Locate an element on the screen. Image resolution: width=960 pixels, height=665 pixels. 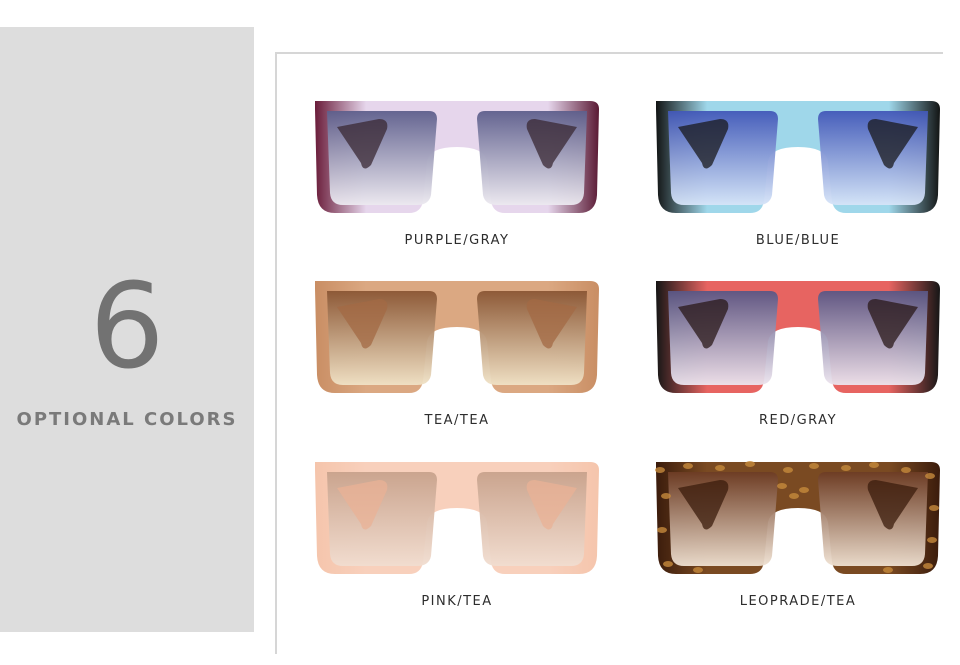
product-item: RED/GRAY is located at coordinates (798, 360).